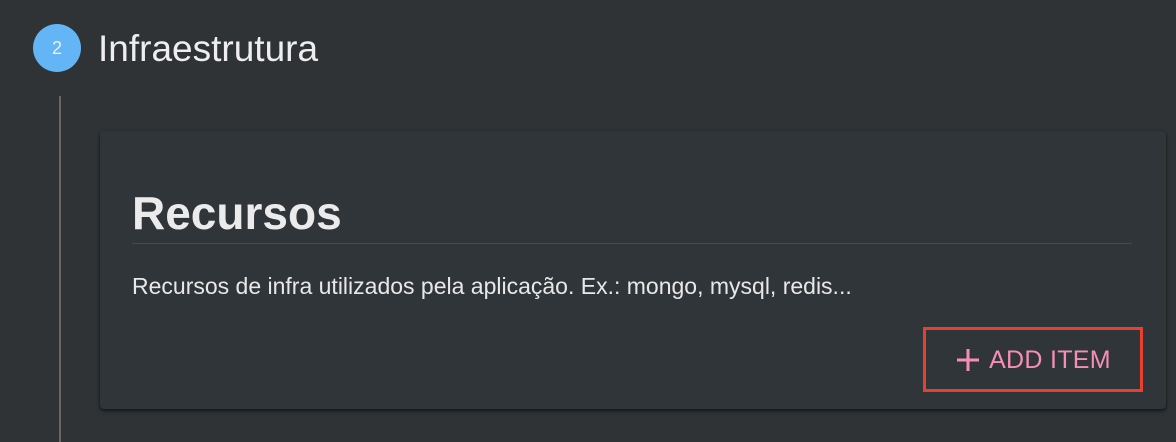 This screenshot has width=1176, height=442. Describe the element at coordinates (237, 213) in the screenshot. I see `card-title: Recursos` at that location.